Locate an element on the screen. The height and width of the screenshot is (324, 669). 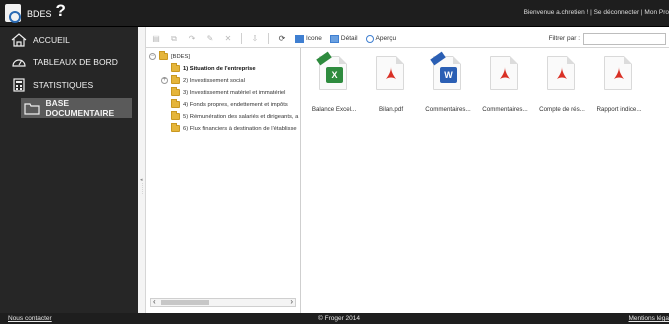
grid-view-icon is located at coordinates (299, 38).